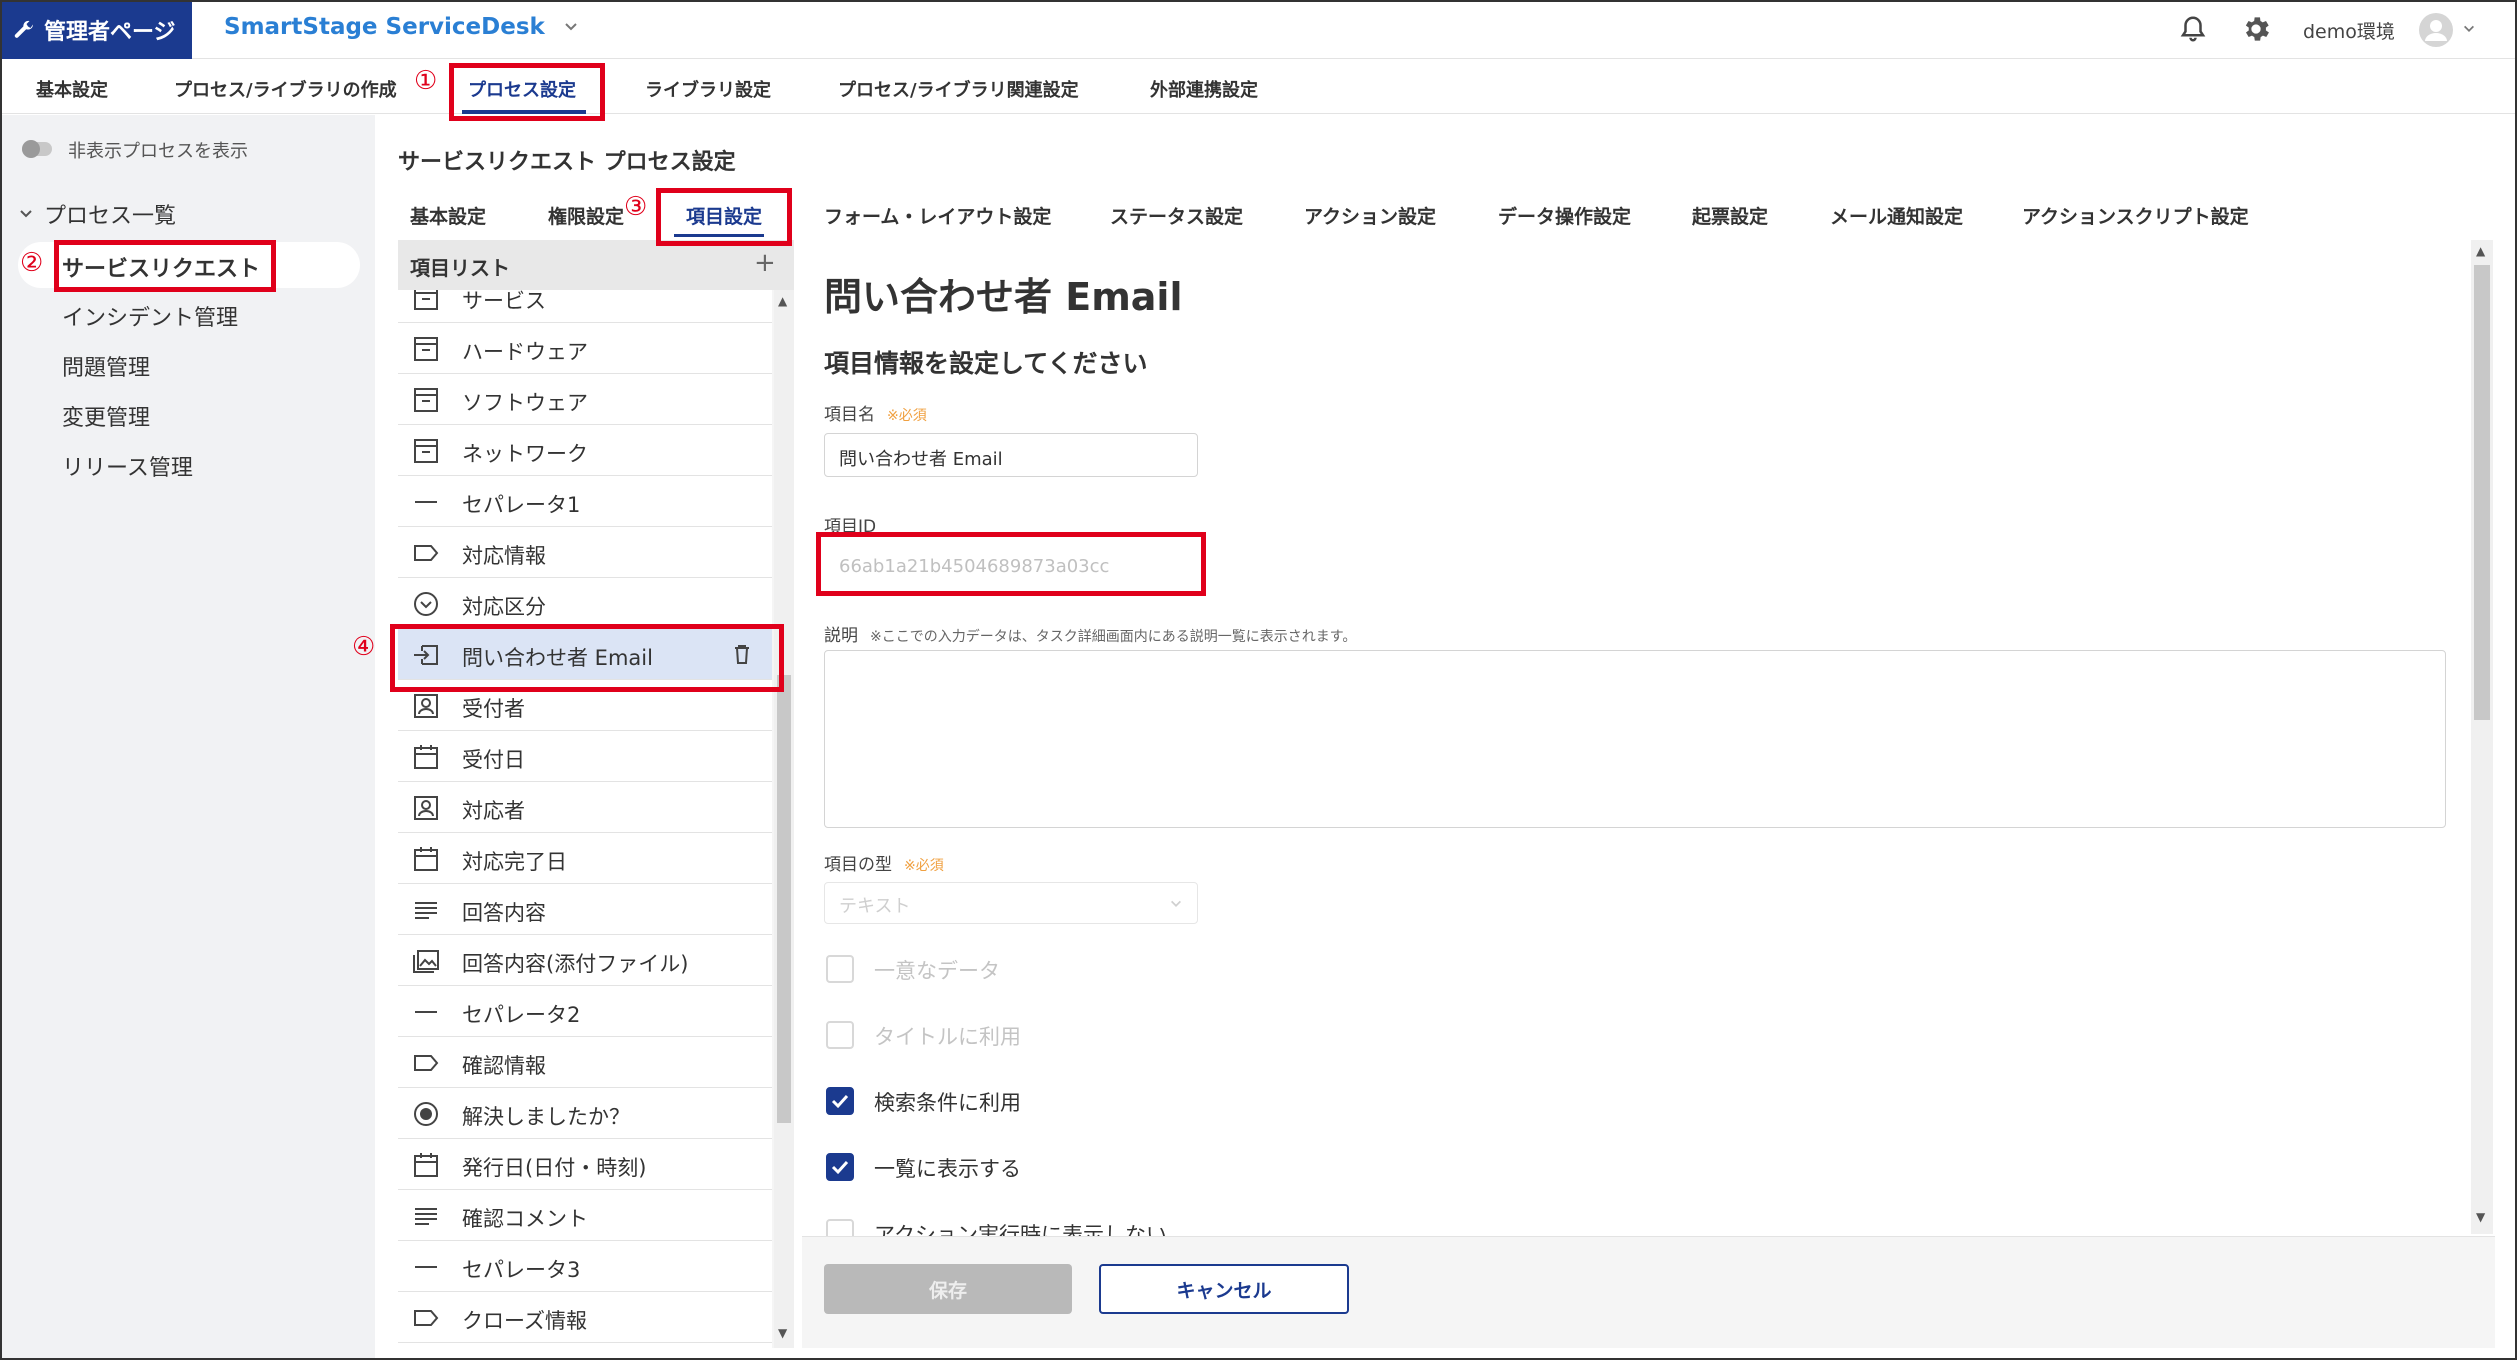 The height and width of the screenshot is (1360, 2517). Describe the element at coordinates (840, 1227) in the screenshot. I see `hide-on-action-checkbox` at that location.